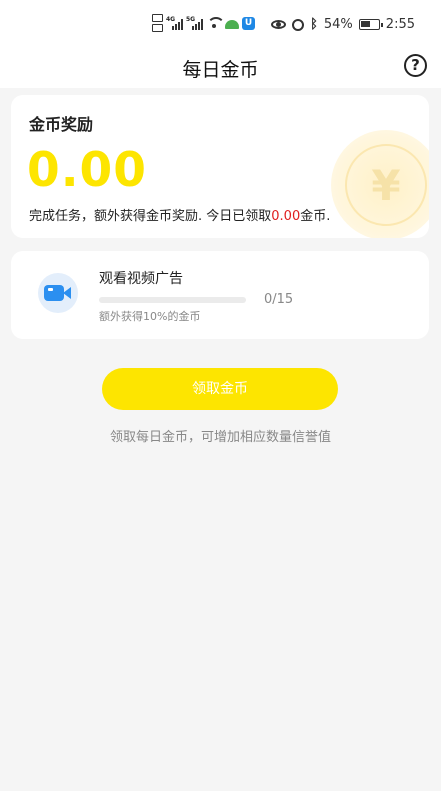 This screenshot has width=441, height=791. Describe the element at coordinates (220, 389) in the screenshot. I see `claim-coins-button: 领取金币` at that location.